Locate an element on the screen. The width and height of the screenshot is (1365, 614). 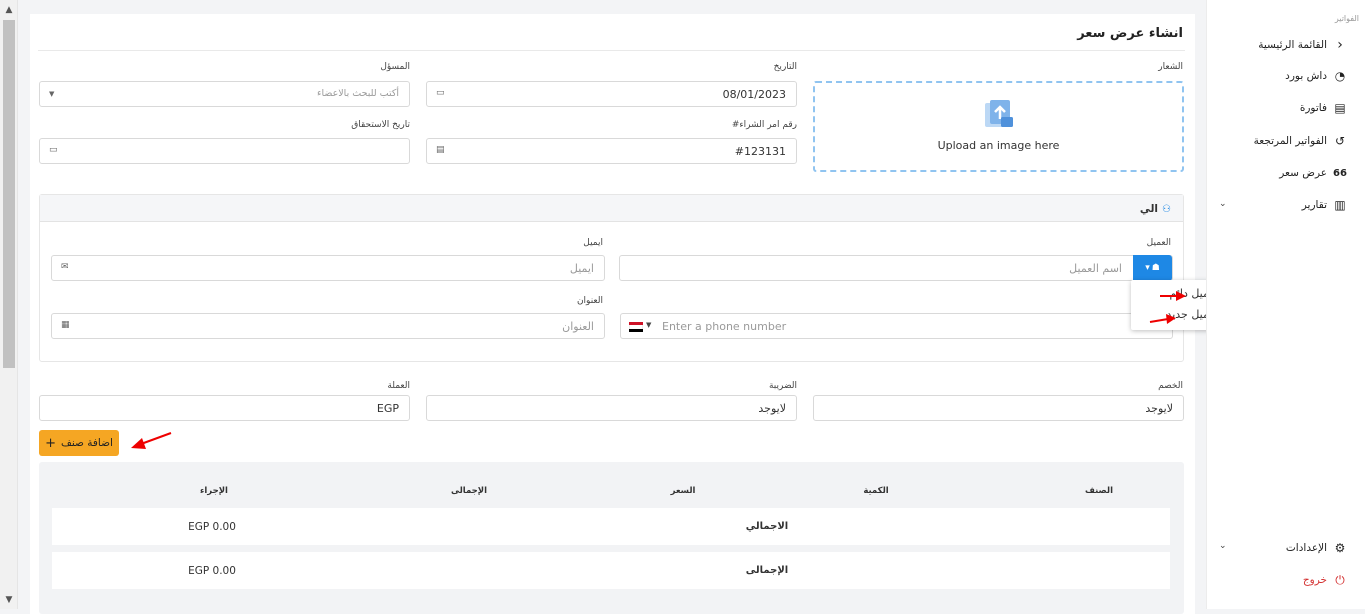
logo-label: الشعار is located at coordinates (1170, 67).